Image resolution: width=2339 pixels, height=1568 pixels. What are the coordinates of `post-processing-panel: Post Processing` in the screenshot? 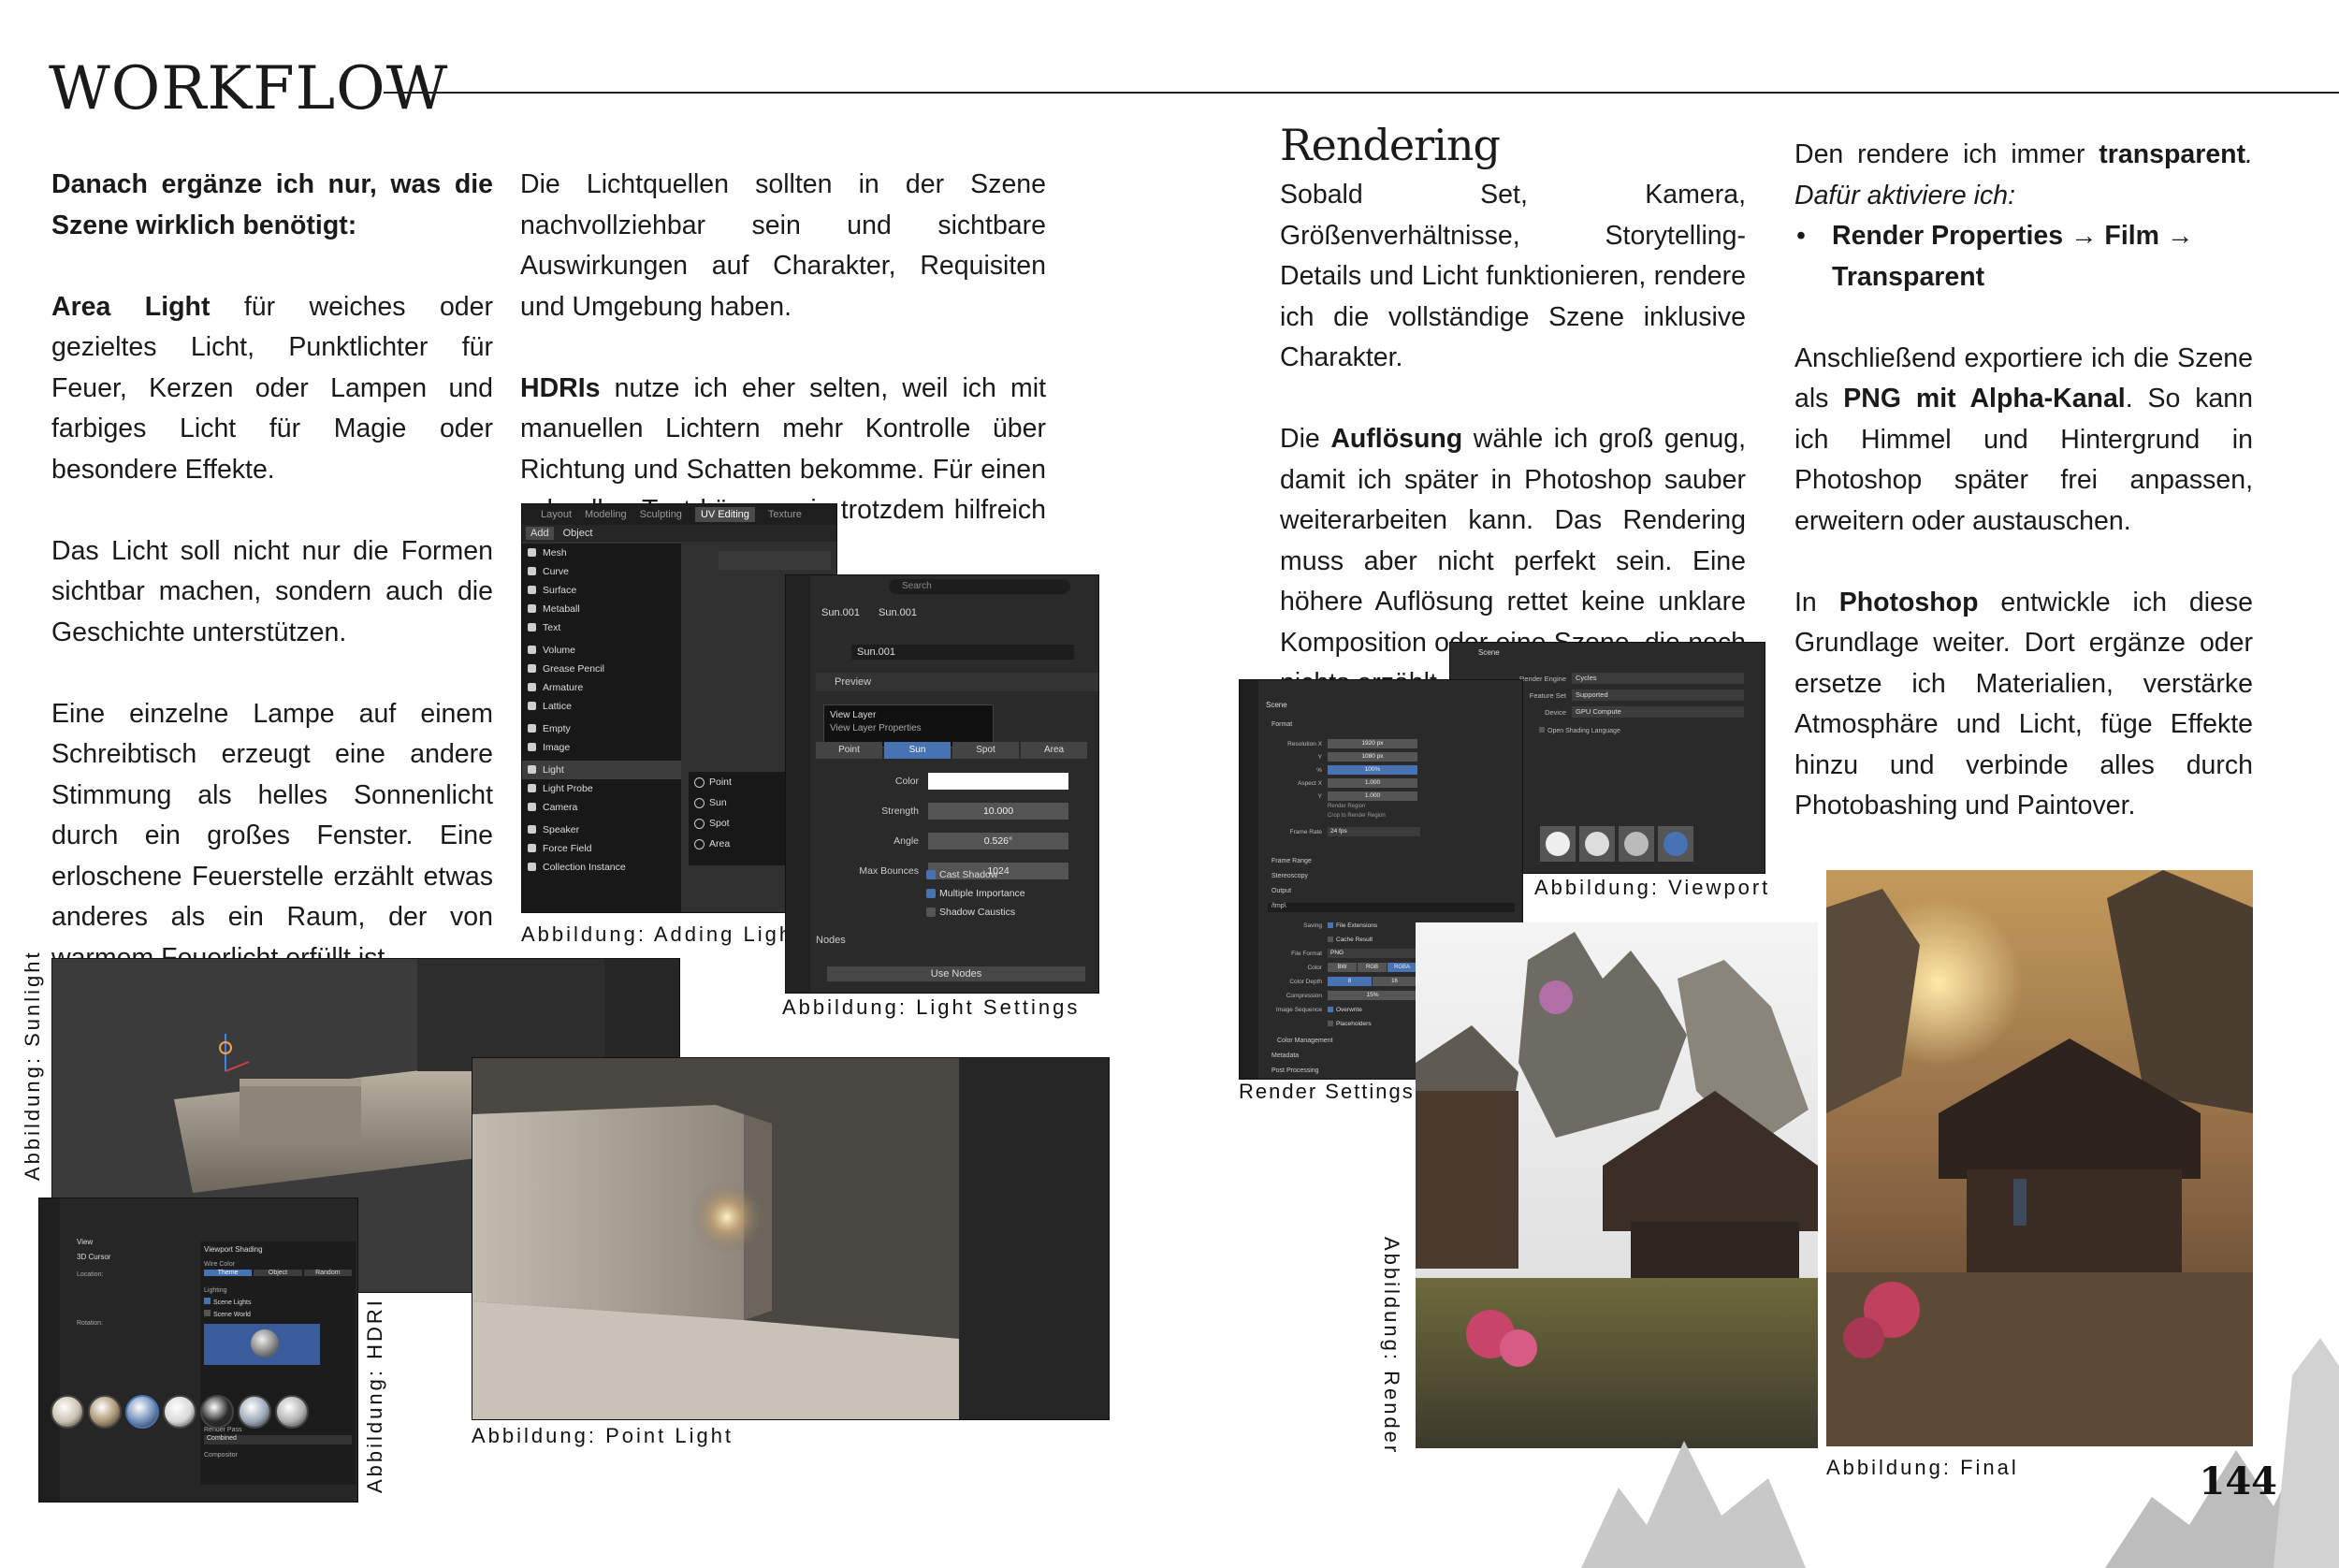 It's located at (1295, 1070).